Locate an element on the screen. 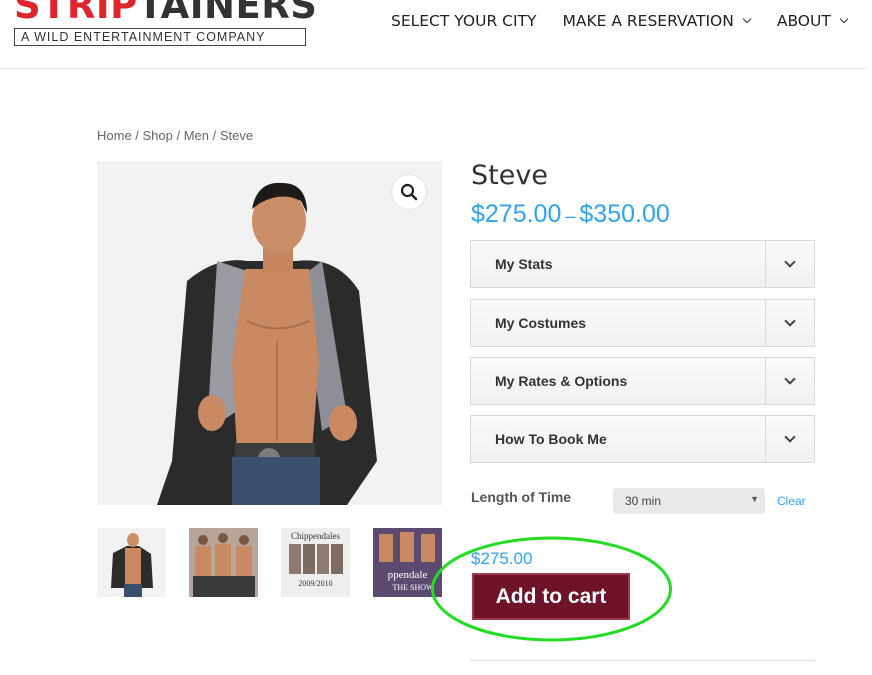 The width and height of the screenshot is (872, 675). nav-label: ABOUT is located at coordinates (803, 21).